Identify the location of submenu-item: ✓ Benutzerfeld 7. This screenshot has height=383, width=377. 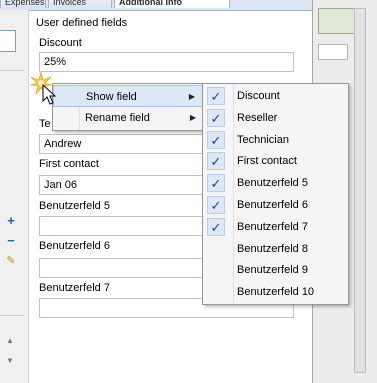
(275, 227).